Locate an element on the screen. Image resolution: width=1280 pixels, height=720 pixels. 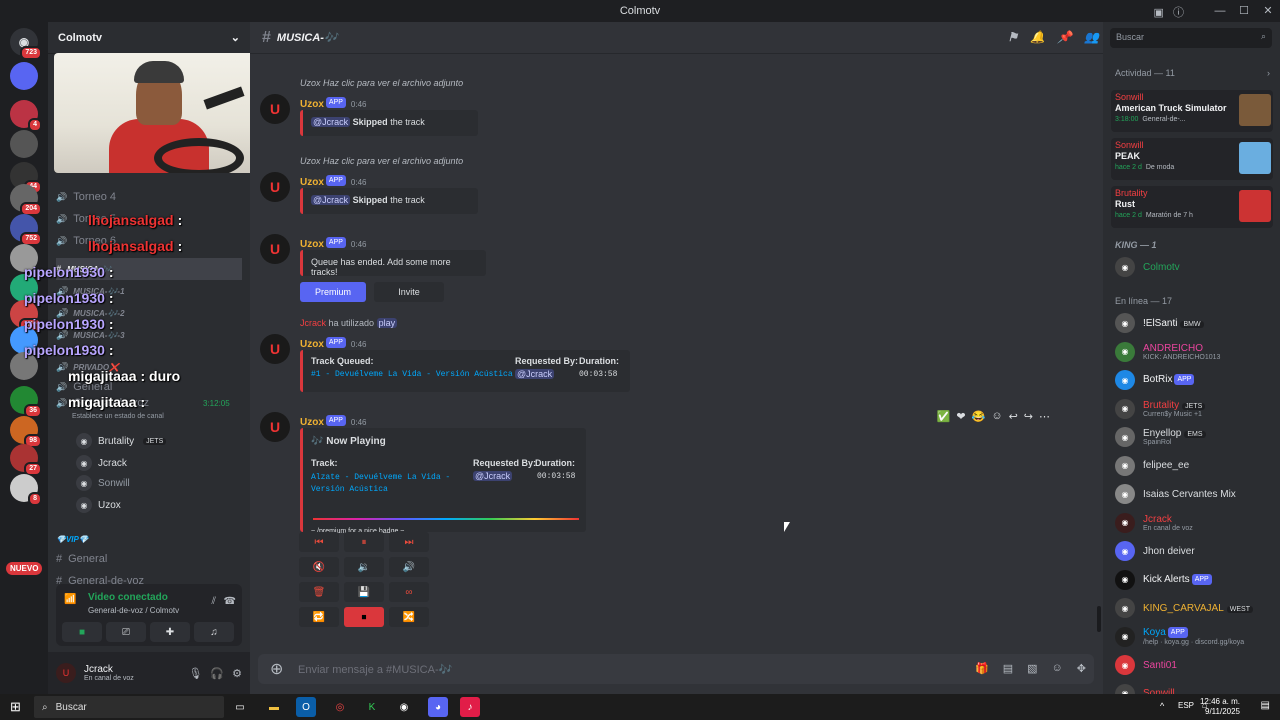
message-input: Enviar mensaje a #MUSICA-🎶 is located at coordinates (375, 669).